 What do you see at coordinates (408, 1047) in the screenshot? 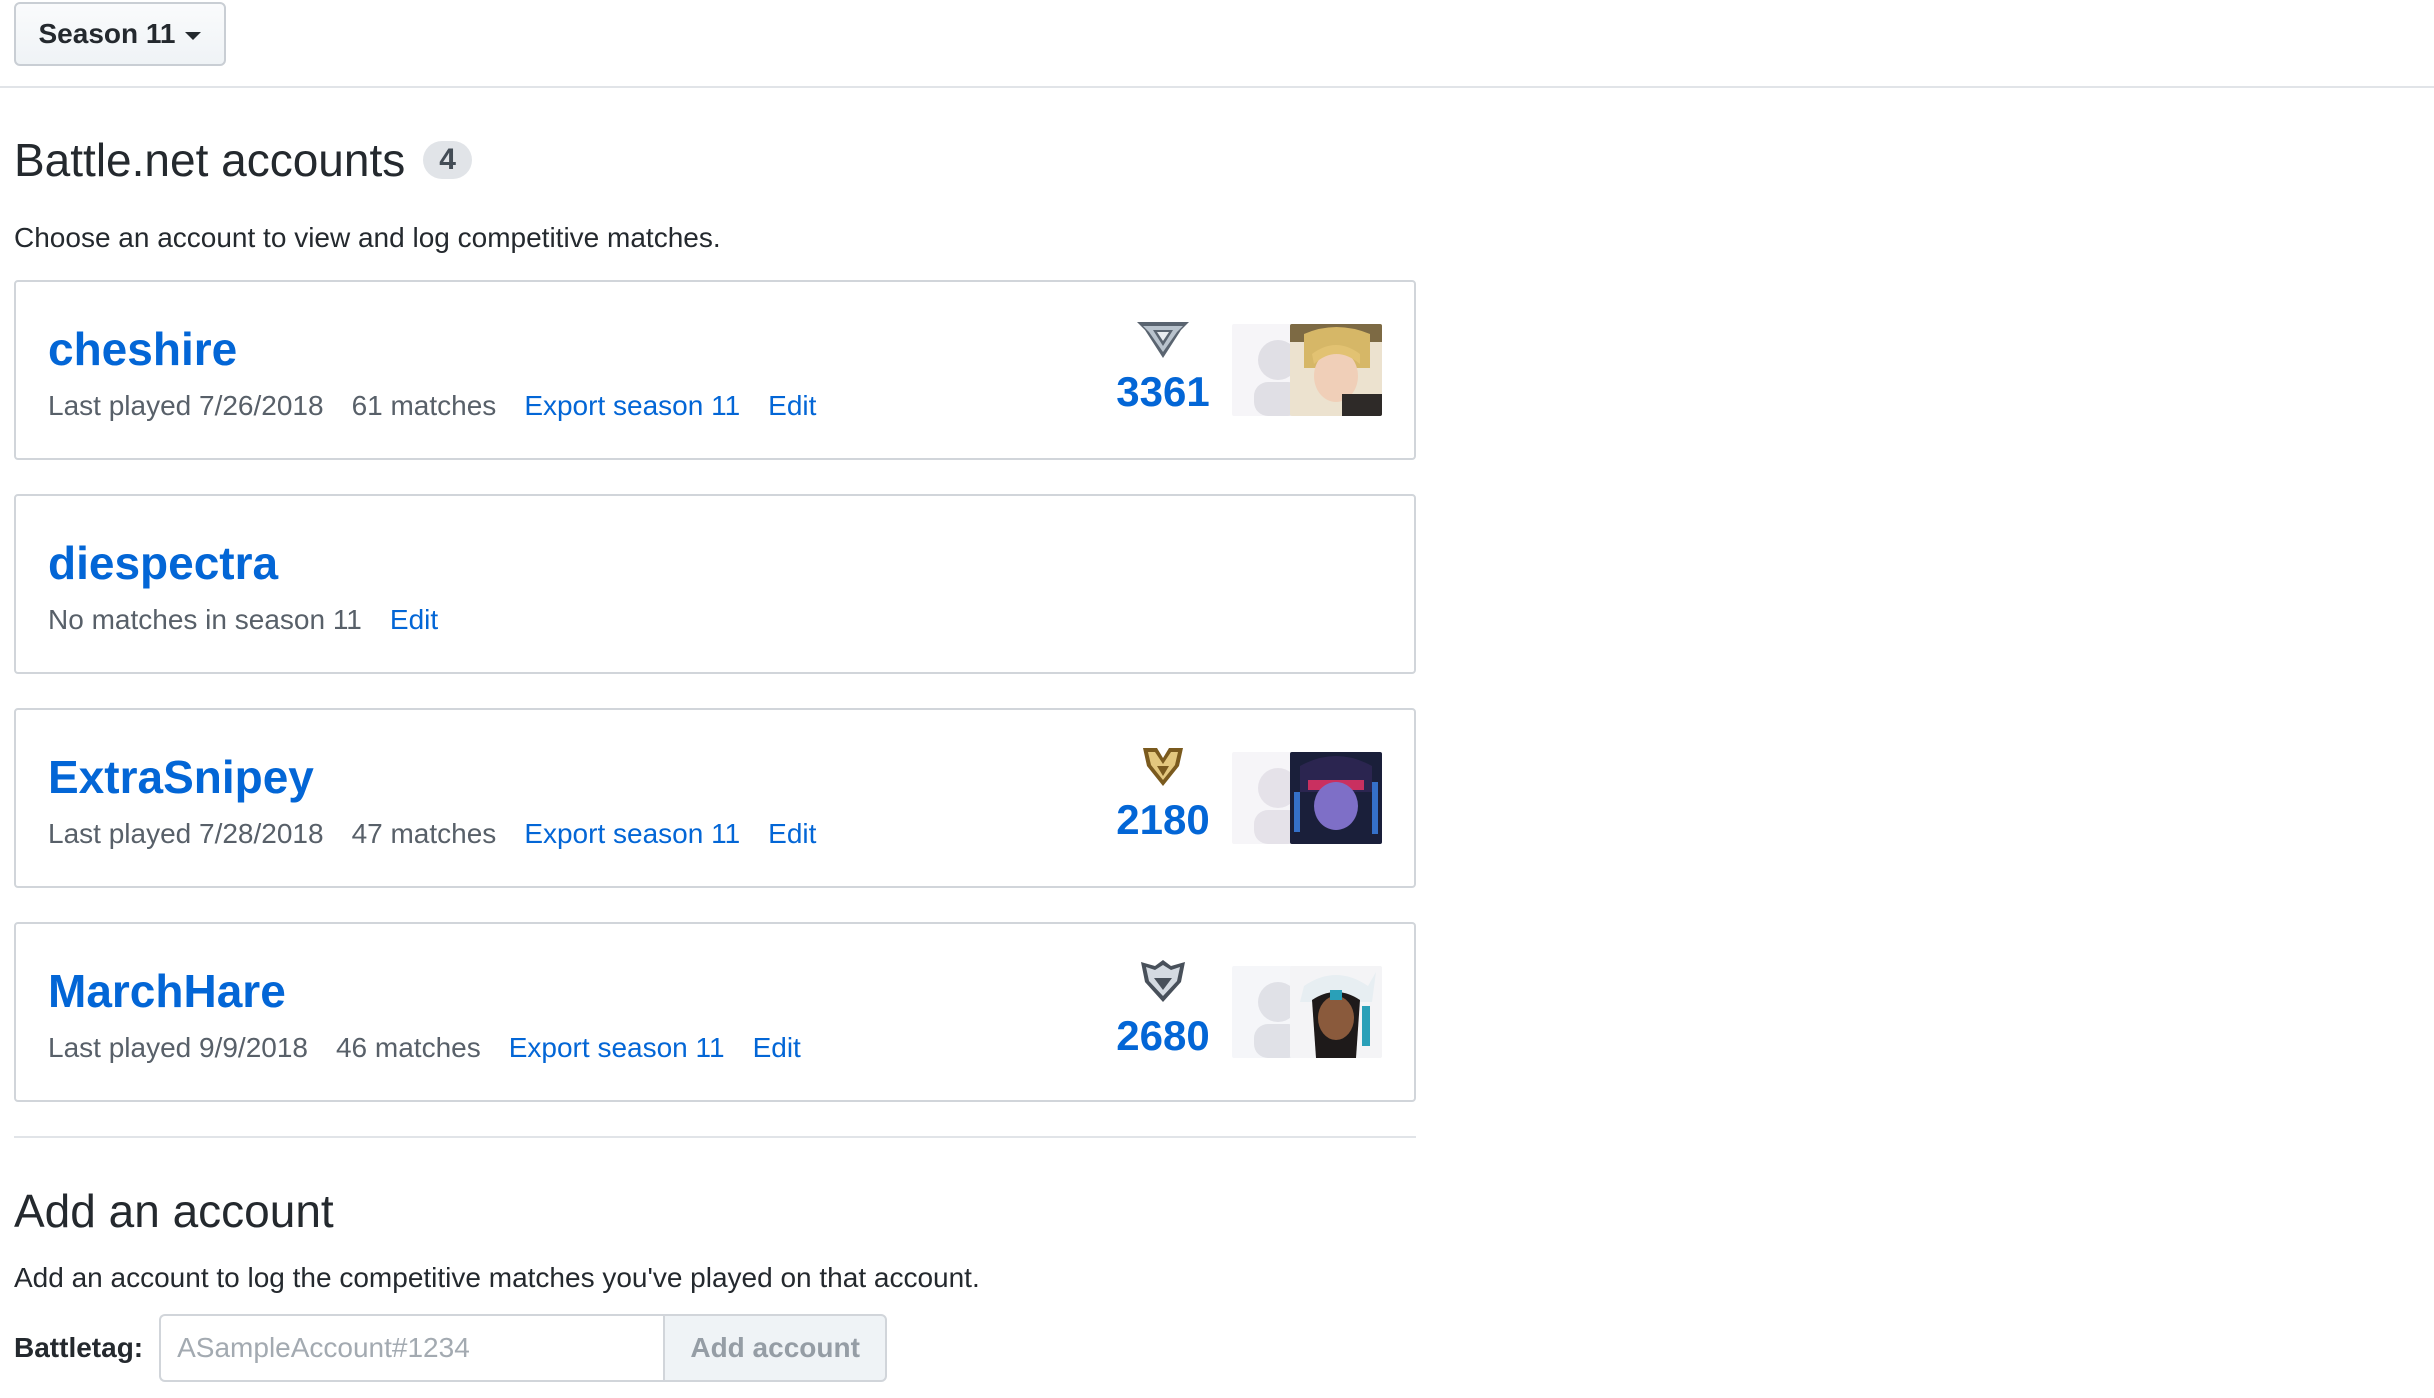
I see `match-count: 46 matches` at bounding box center [408, 1047].